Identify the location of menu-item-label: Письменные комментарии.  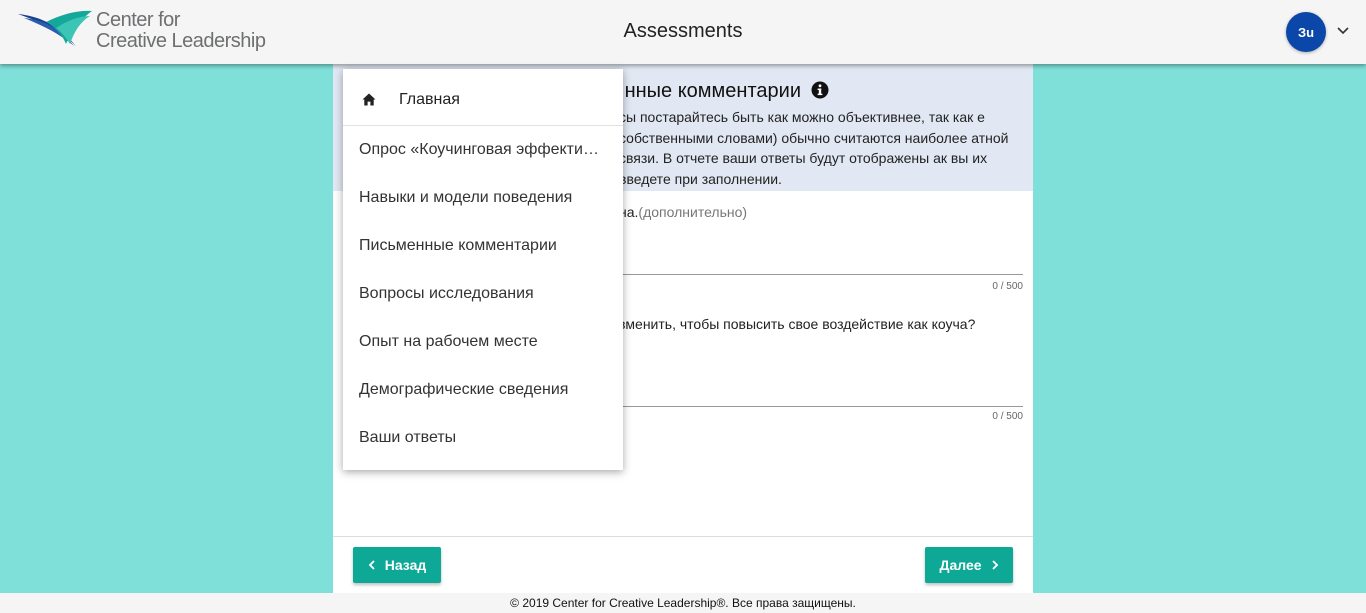
(458, 245).